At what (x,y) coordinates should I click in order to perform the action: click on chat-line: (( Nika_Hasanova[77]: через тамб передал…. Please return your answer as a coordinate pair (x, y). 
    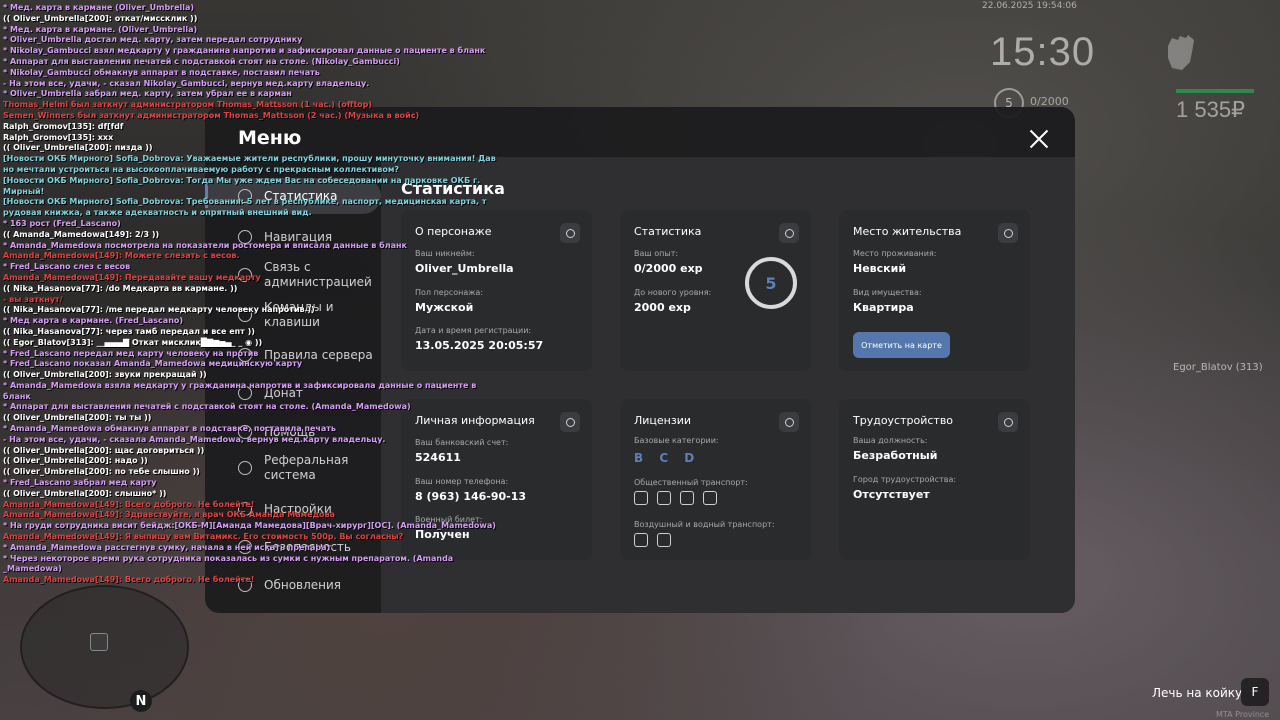
    Looking at the image, I should click on (129, 331).